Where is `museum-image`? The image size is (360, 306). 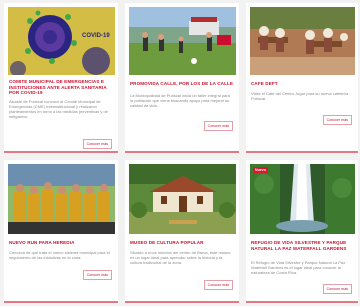 museum-image is located at coordinates (182, 199).